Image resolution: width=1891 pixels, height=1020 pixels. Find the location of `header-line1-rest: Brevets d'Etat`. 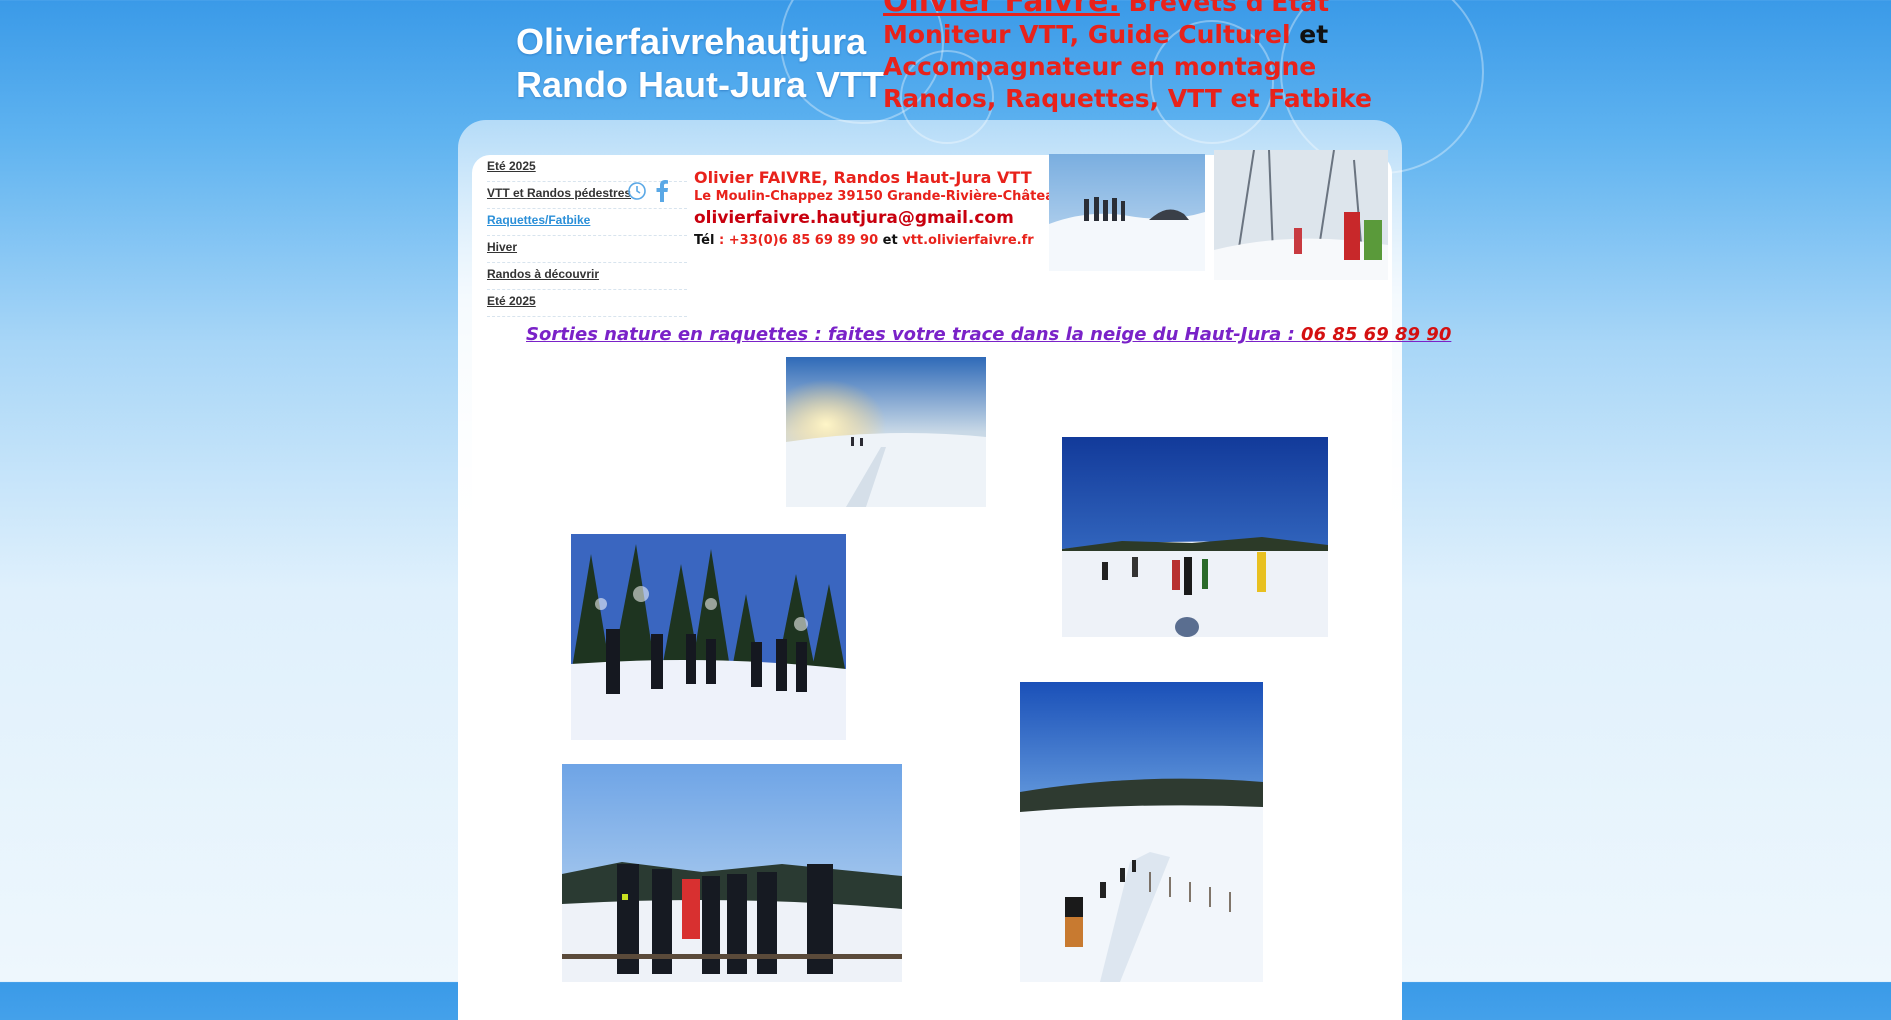

header-line1-rest: Brevets d'Etat is located at coordinates (1224, 8).